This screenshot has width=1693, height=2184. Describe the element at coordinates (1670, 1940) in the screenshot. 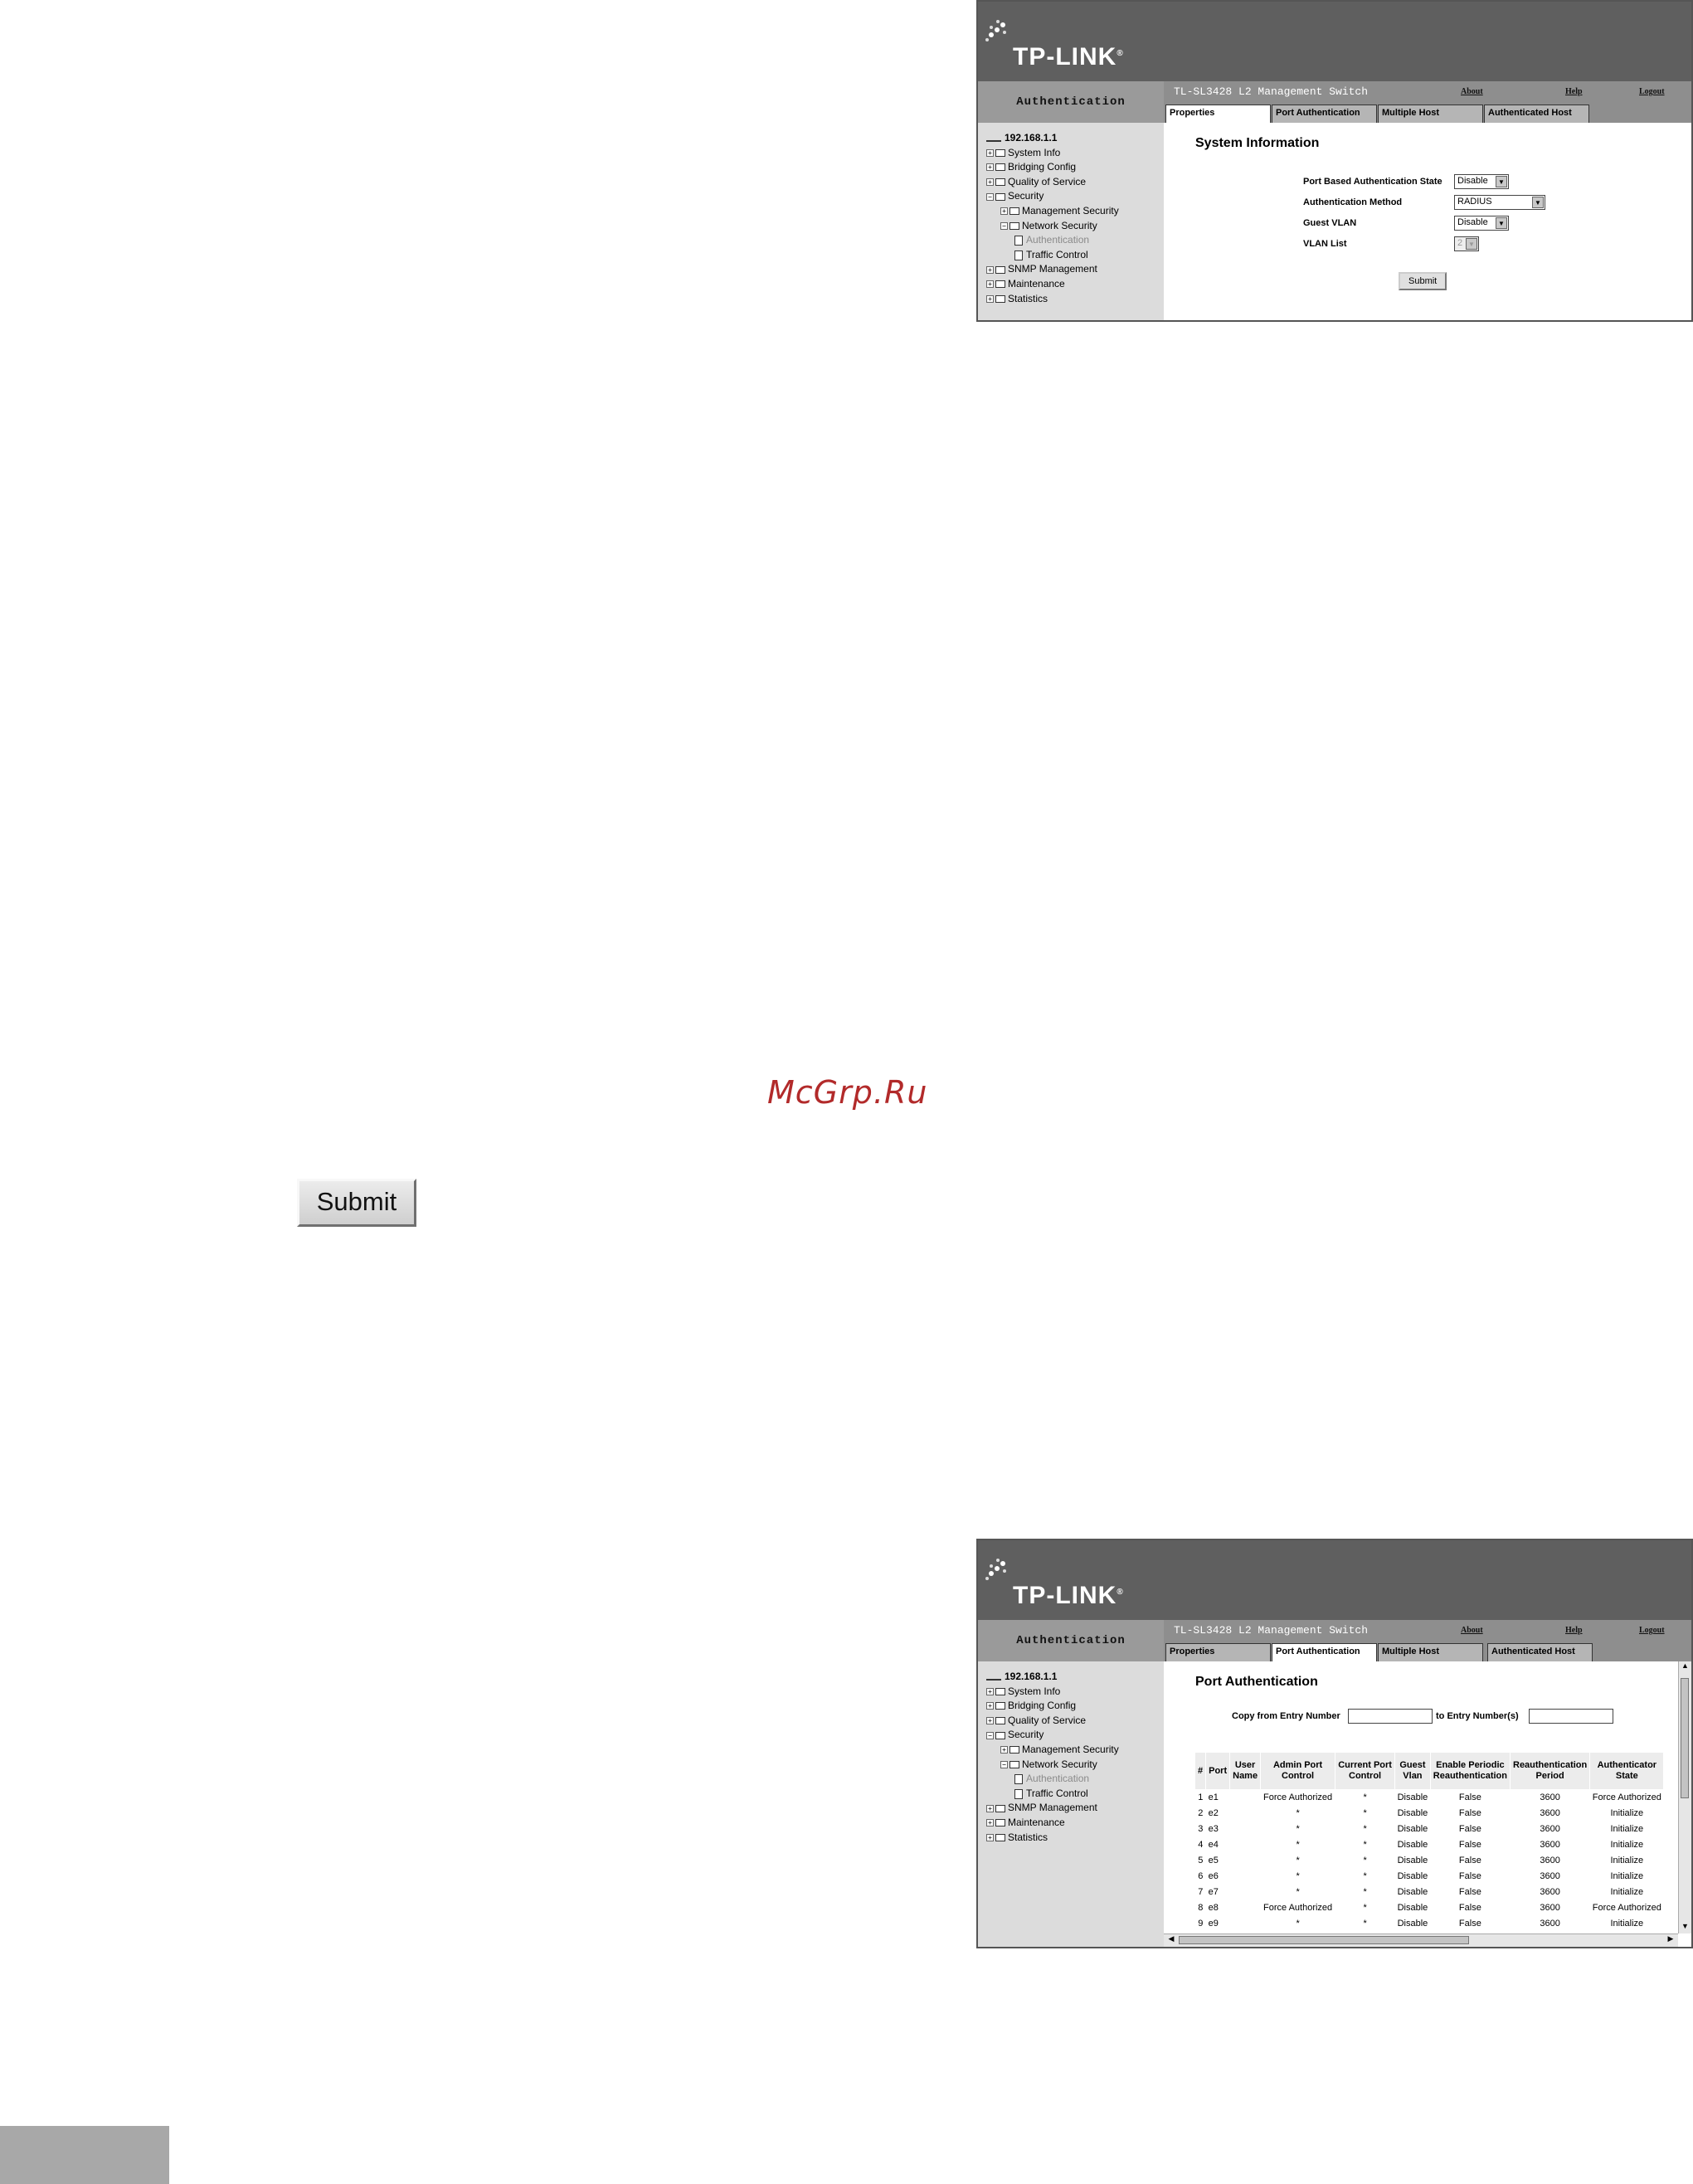

I see `scroll-right-icon: ▶` at that location.